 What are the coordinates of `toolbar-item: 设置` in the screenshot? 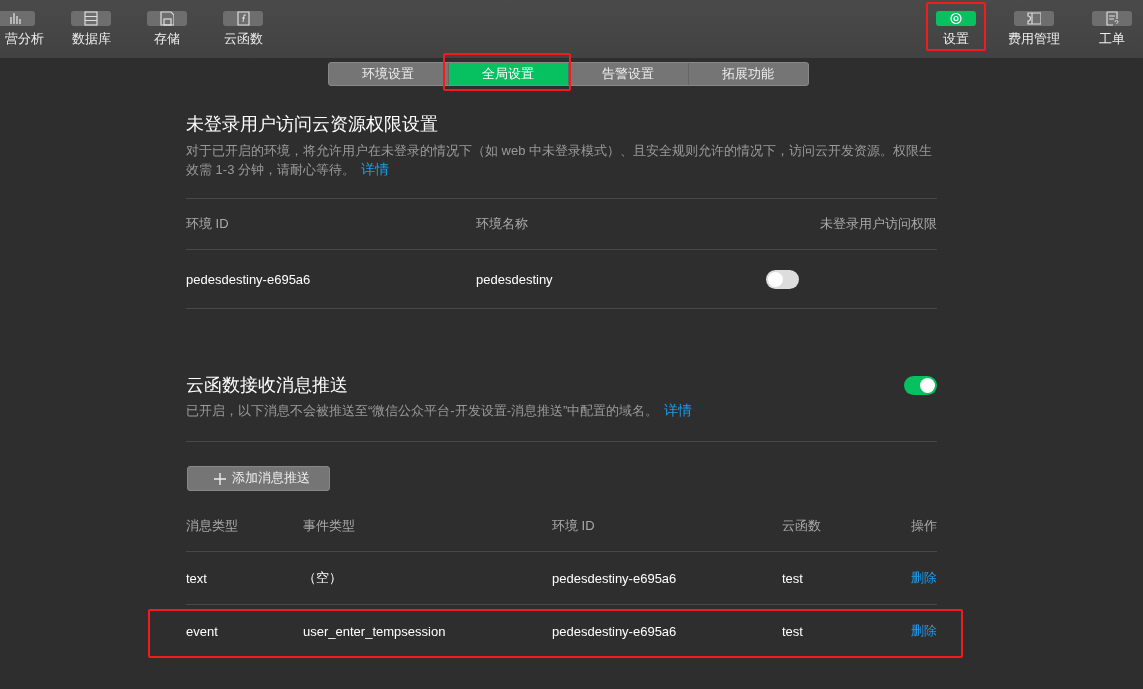 It's located at (956, 23).